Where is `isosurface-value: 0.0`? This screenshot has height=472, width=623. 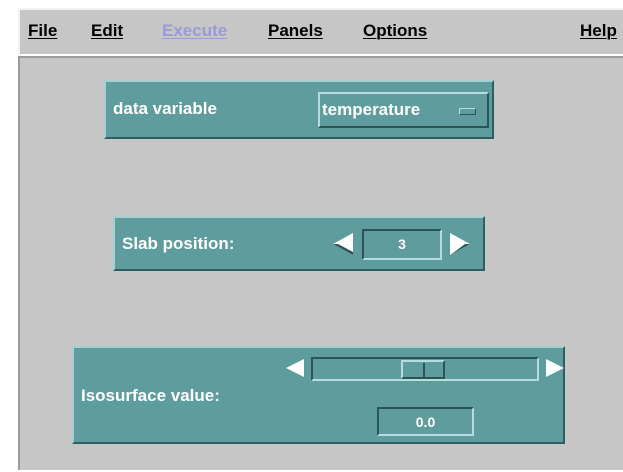 isosurface-value: 0.0 is located at coordinates (425, 422).